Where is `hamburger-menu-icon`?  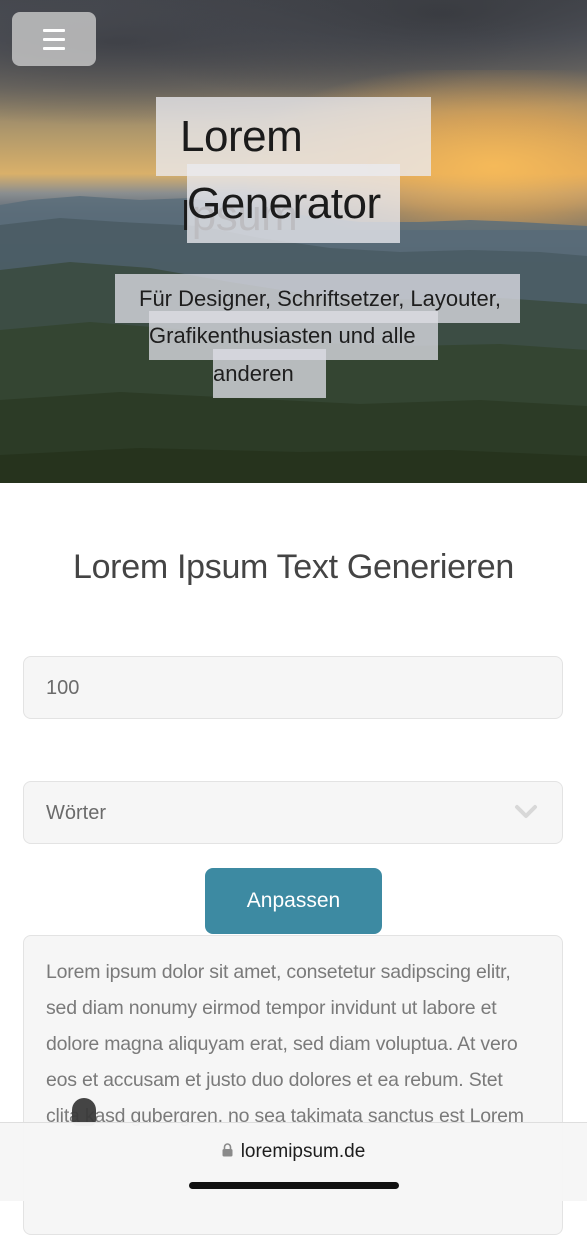
hamburger-menu-icon is located at coordinates (54, 39).